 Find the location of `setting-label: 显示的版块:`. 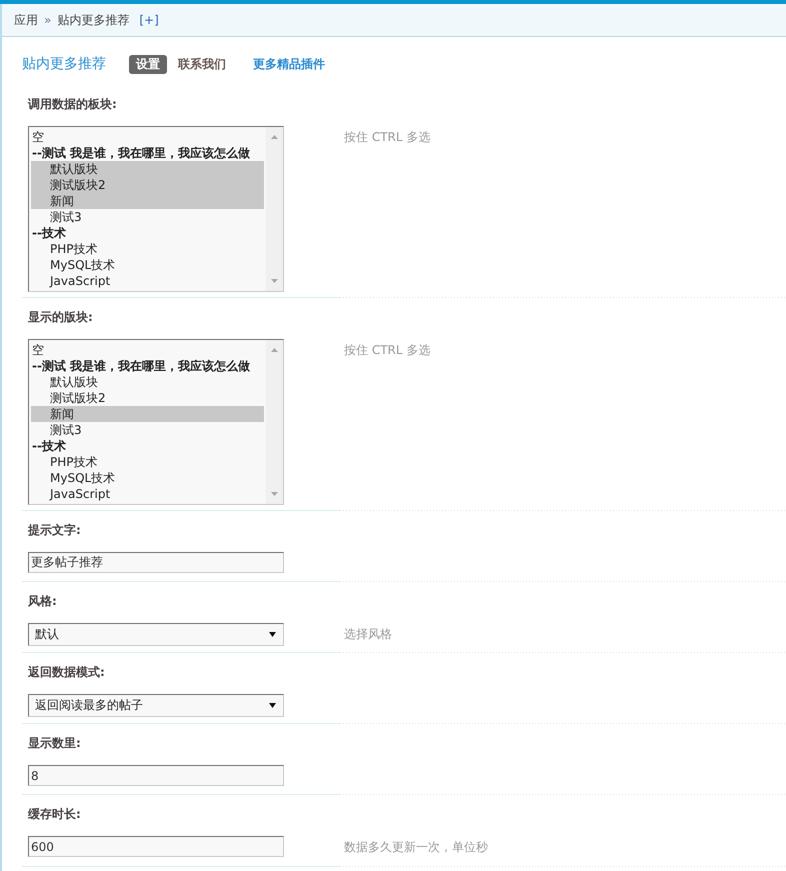

setting-label: 显示的版块: is located at coordinates (60, 317).